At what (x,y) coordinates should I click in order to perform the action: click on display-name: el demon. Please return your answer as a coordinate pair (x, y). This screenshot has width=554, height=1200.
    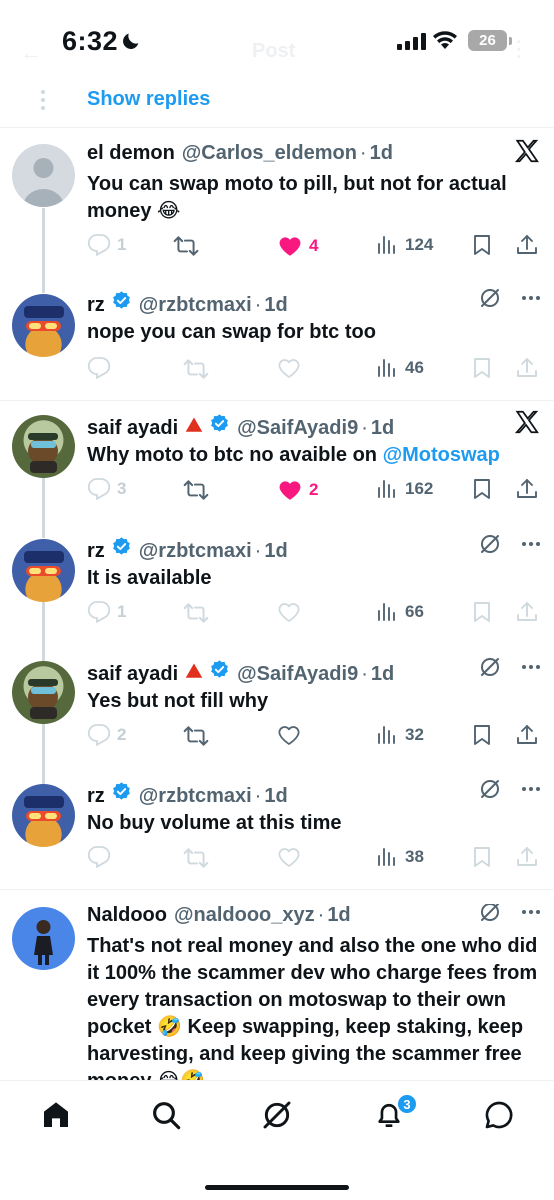
    Looking at the image, I should click on (131, 153).